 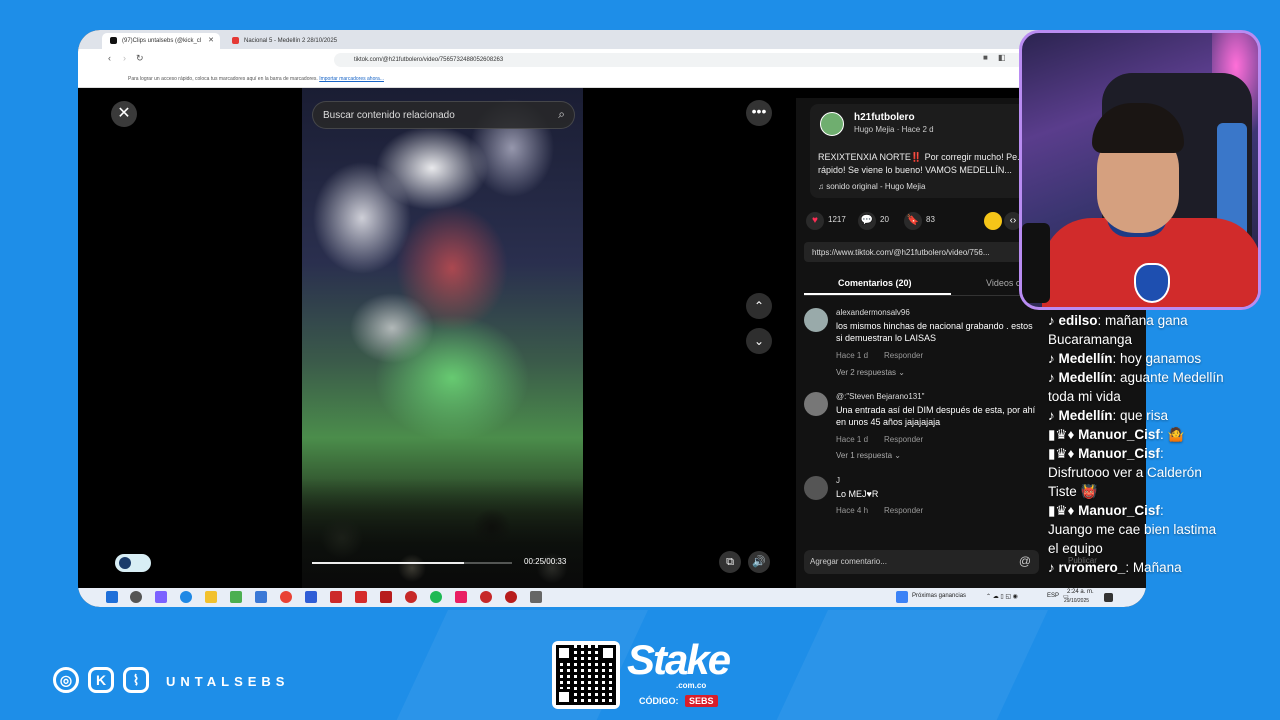 What do you see at coordinates (112, 597) in the screenshot?
I see `windows-start-icon` at bounding box center [112, 597].